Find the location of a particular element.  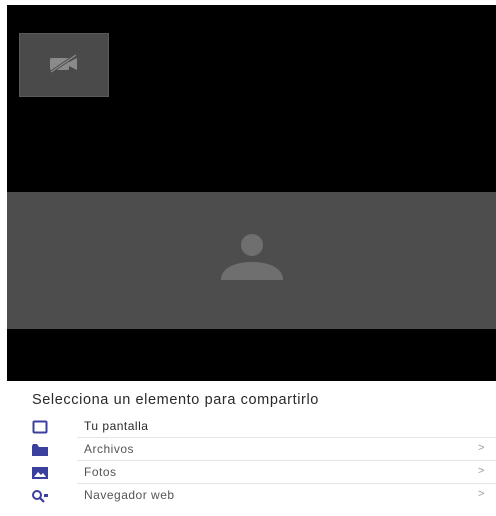

person-icon is located at coordinates (252, 260).